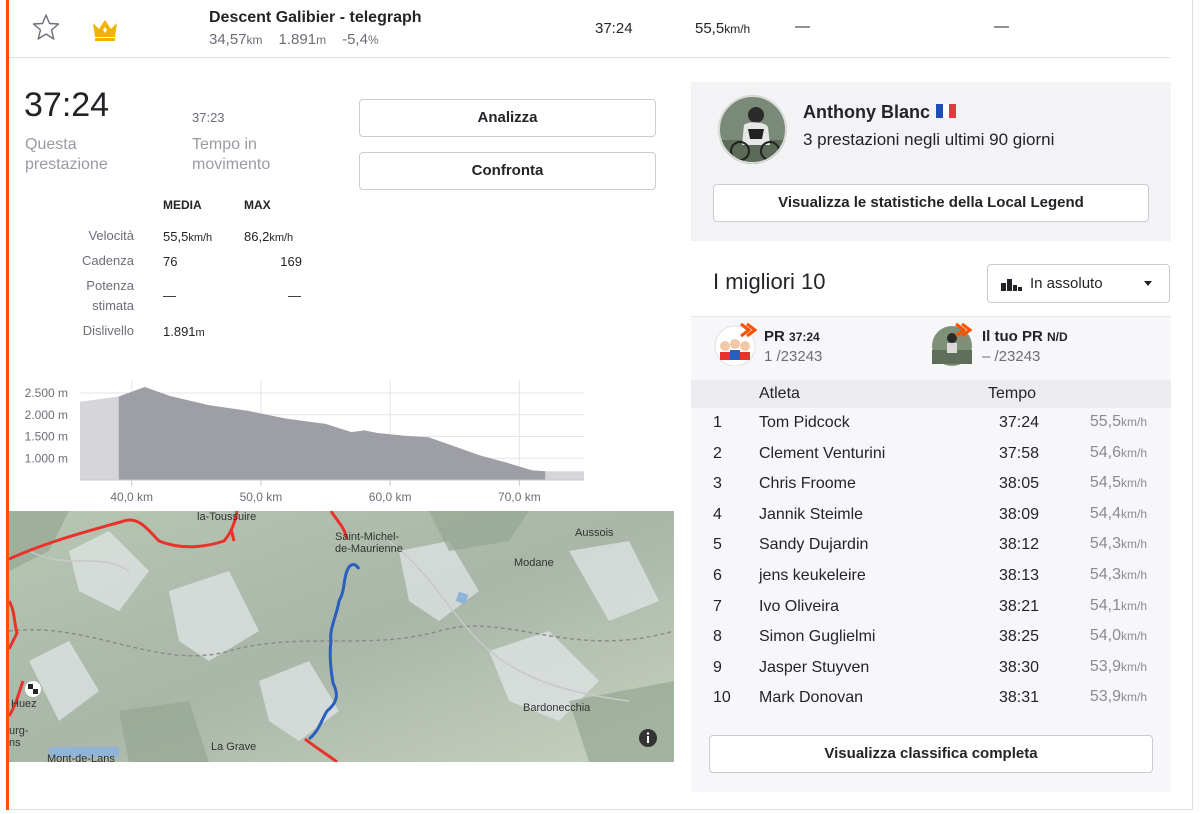 The height and width of the screenshot is (814, 1200). Describe the element at coordinates (1011, 356) in the screenshot. I see `your-pr-rank: – /23243` at that location.